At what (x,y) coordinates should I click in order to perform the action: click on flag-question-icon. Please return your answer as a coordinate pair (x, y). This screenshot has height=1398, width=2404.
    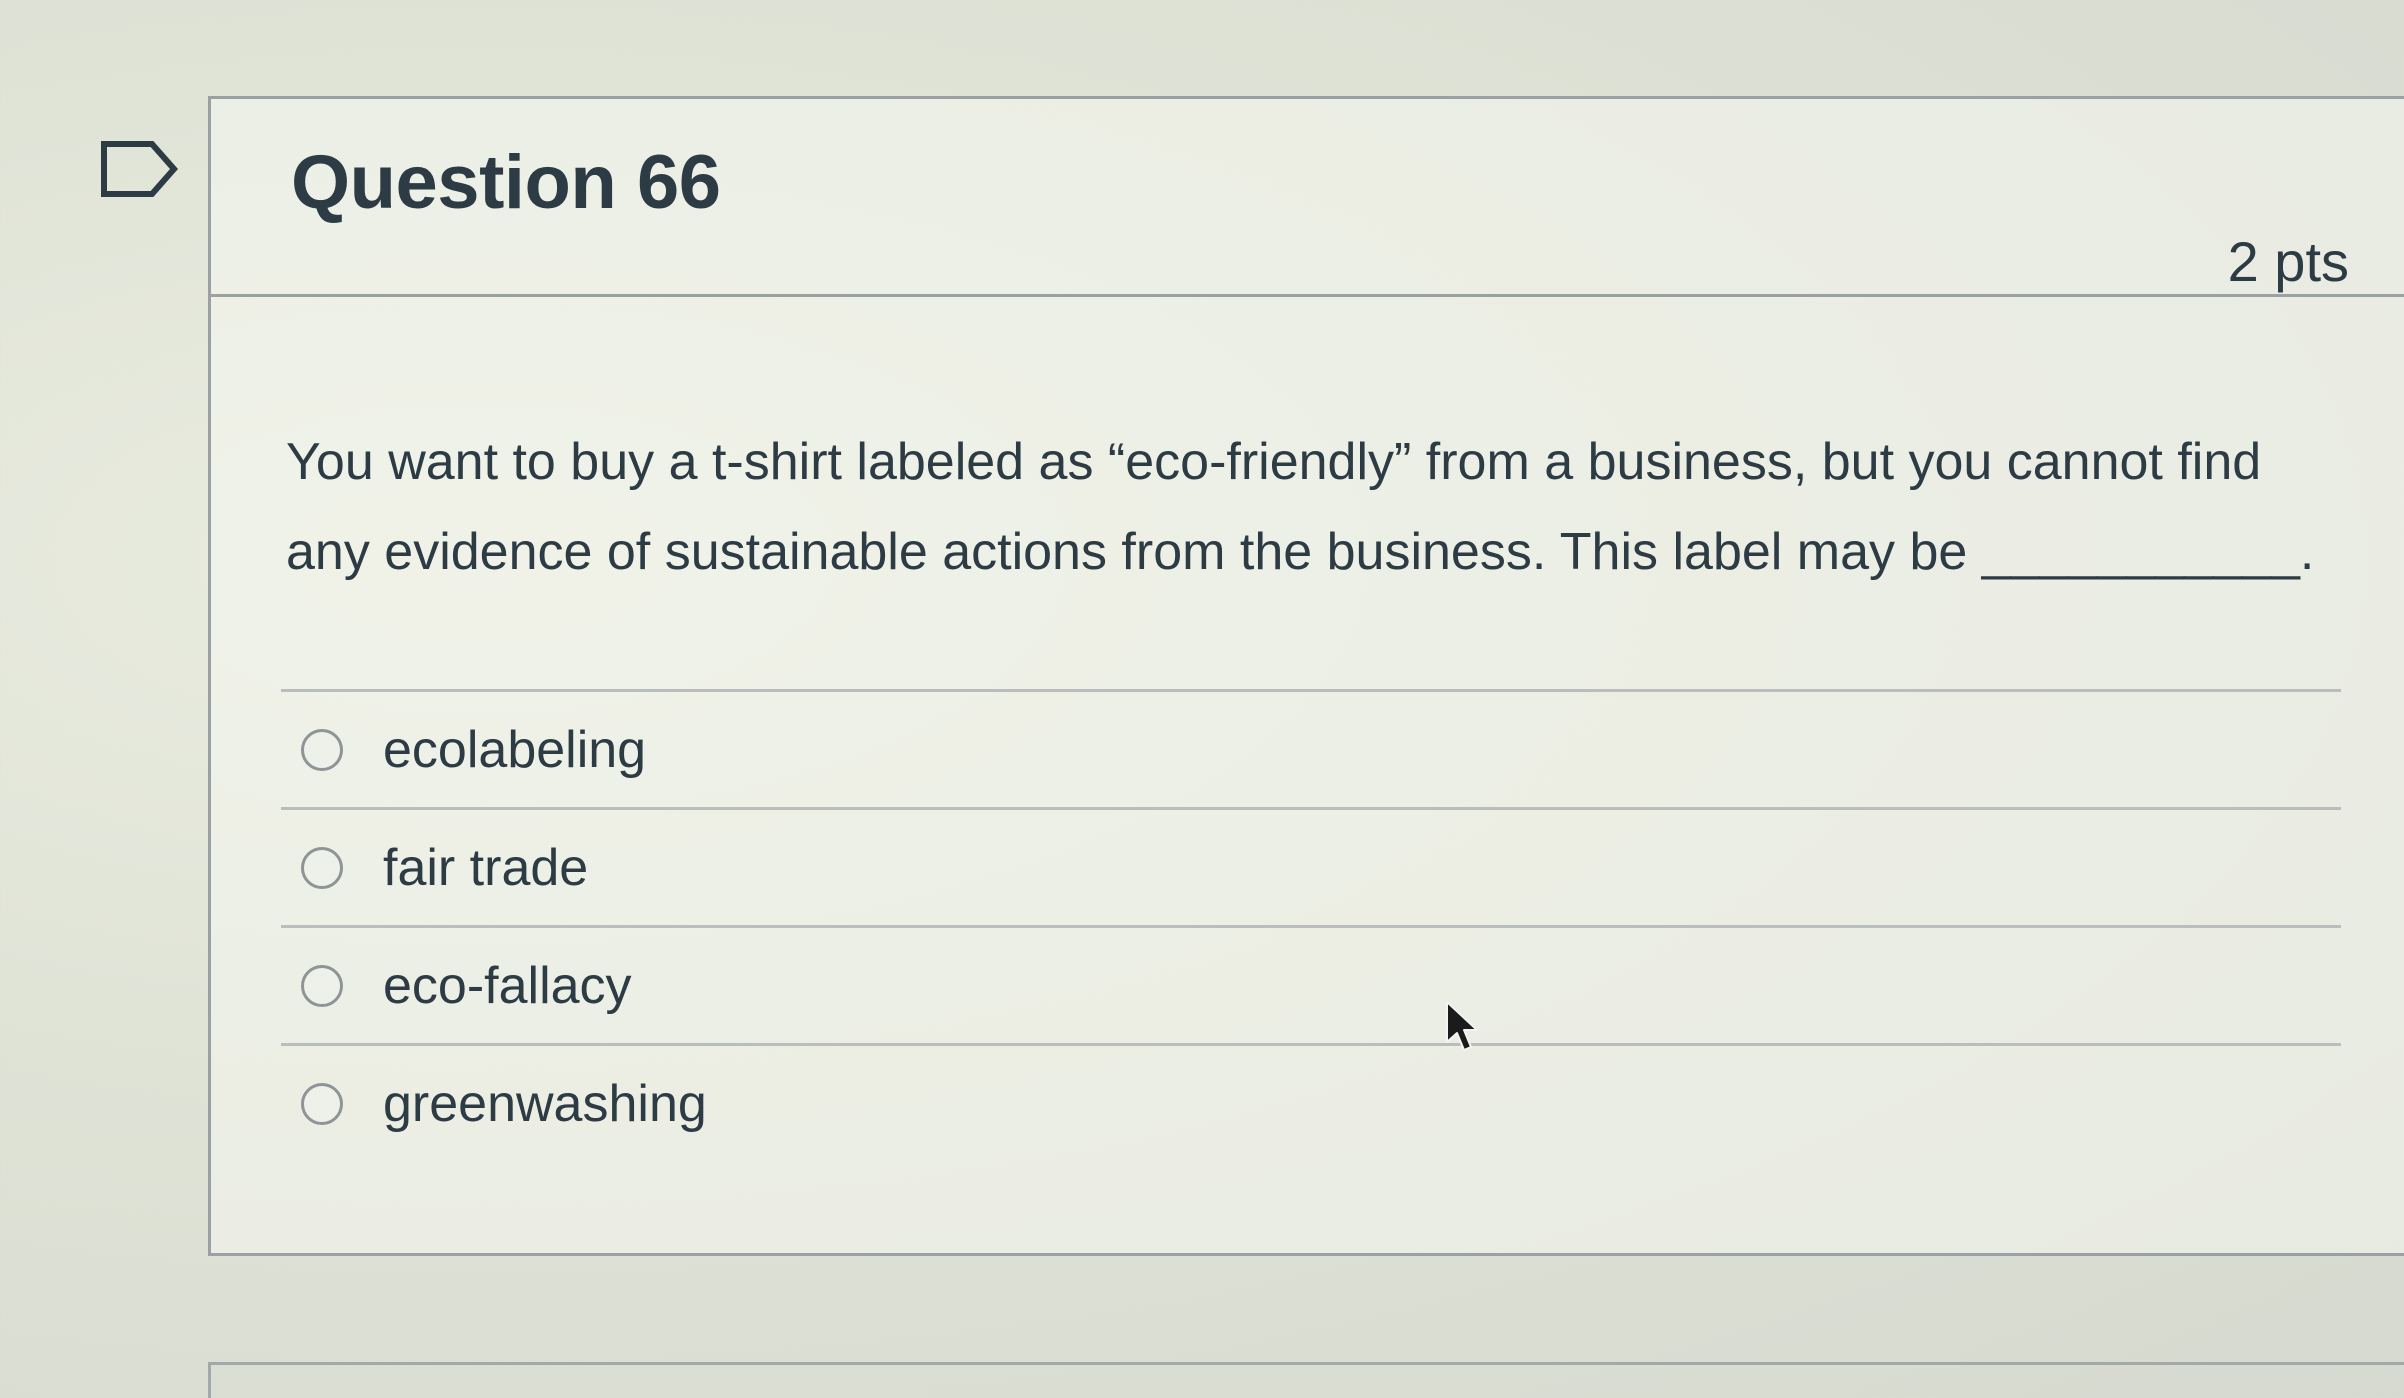
    Looking at the image, I should click on (140, 169).